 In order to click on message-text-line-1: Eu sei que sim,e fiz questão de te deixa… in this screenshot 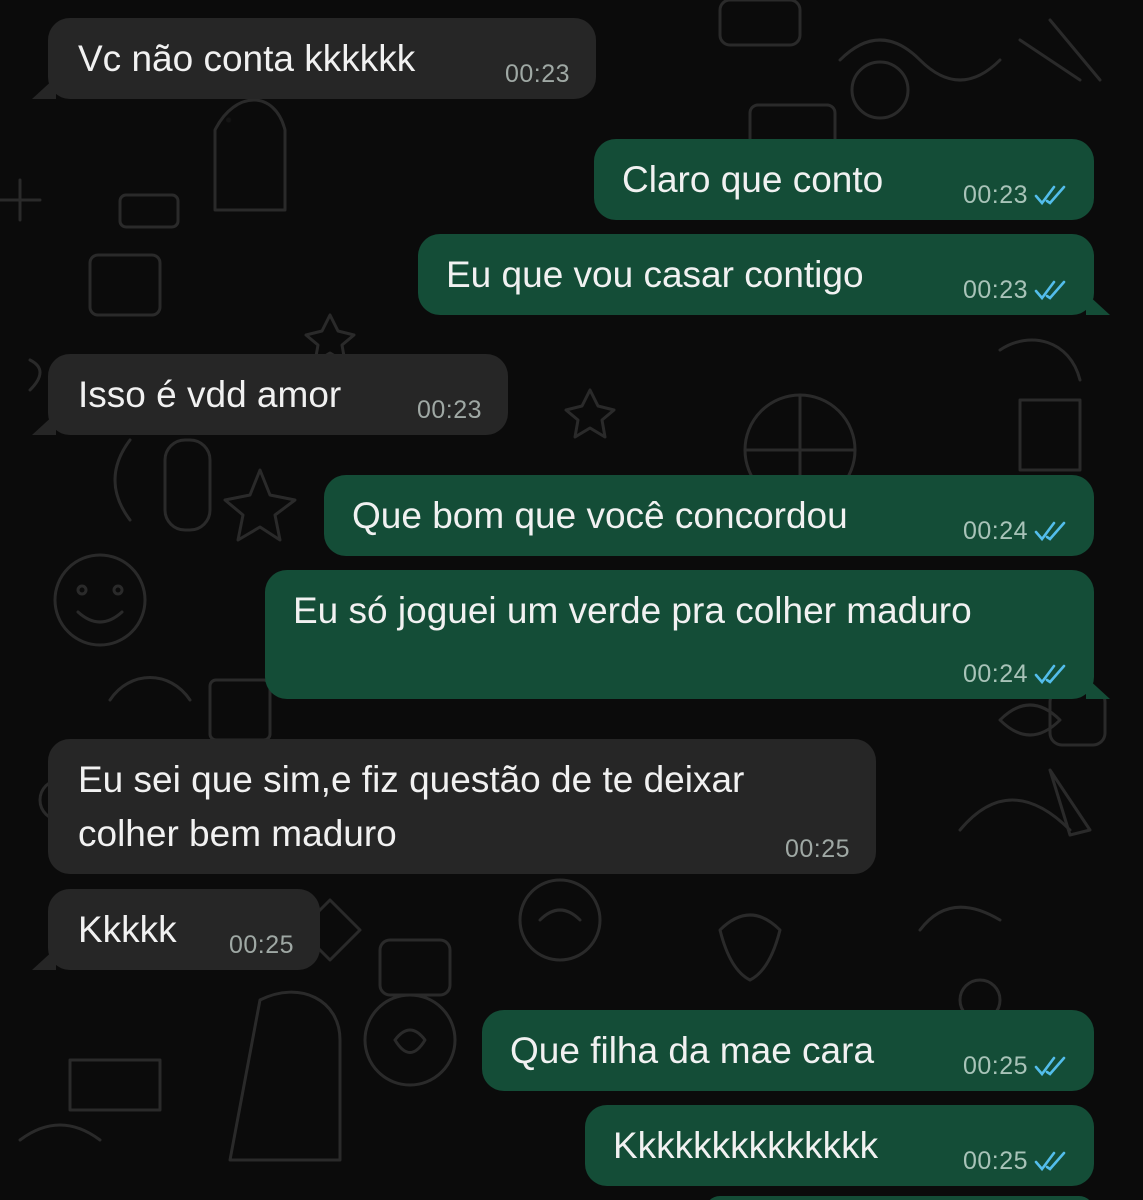, I will do `click(411, 779)`.